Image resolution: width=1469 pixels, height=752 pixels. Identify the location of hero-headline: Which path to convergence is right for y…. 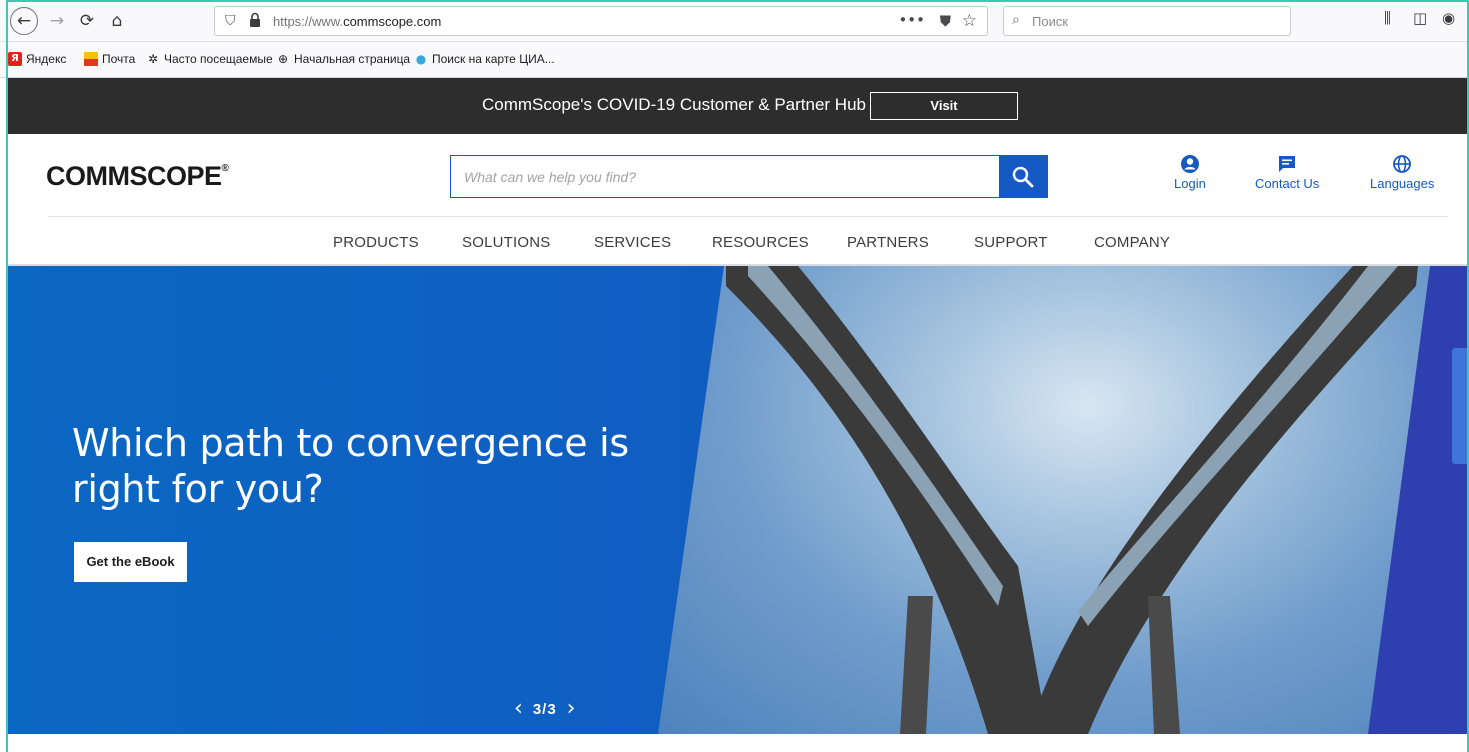
(350, 466).